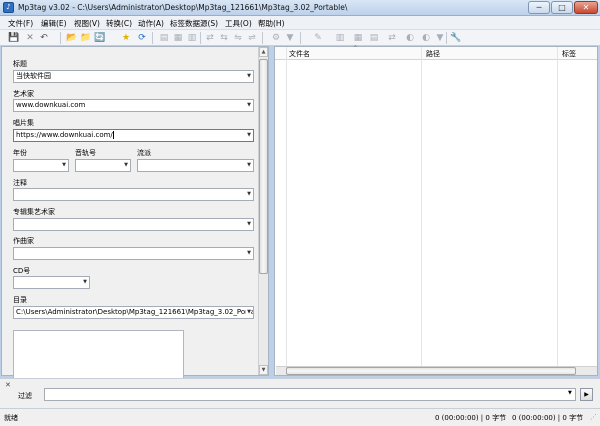 This screenshot has width=600, height=426. I want to click on tag-to-filename-icon: ⇄, so click(210, 38).